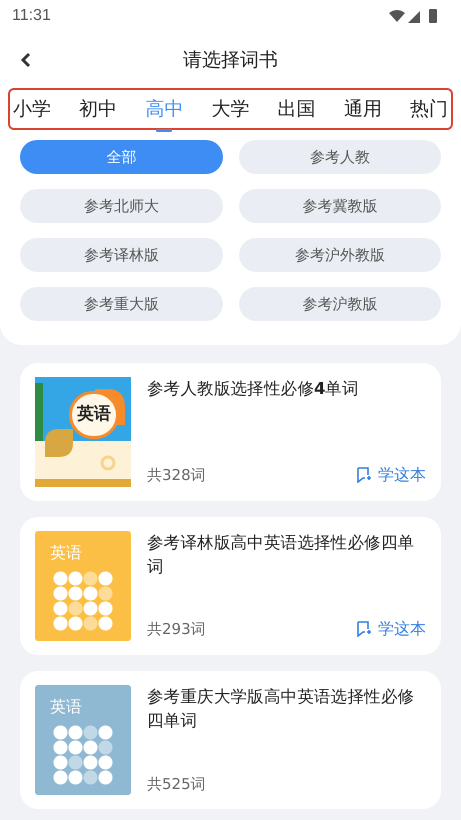  I want to click on category-tab: 大学, so click(230, 109).